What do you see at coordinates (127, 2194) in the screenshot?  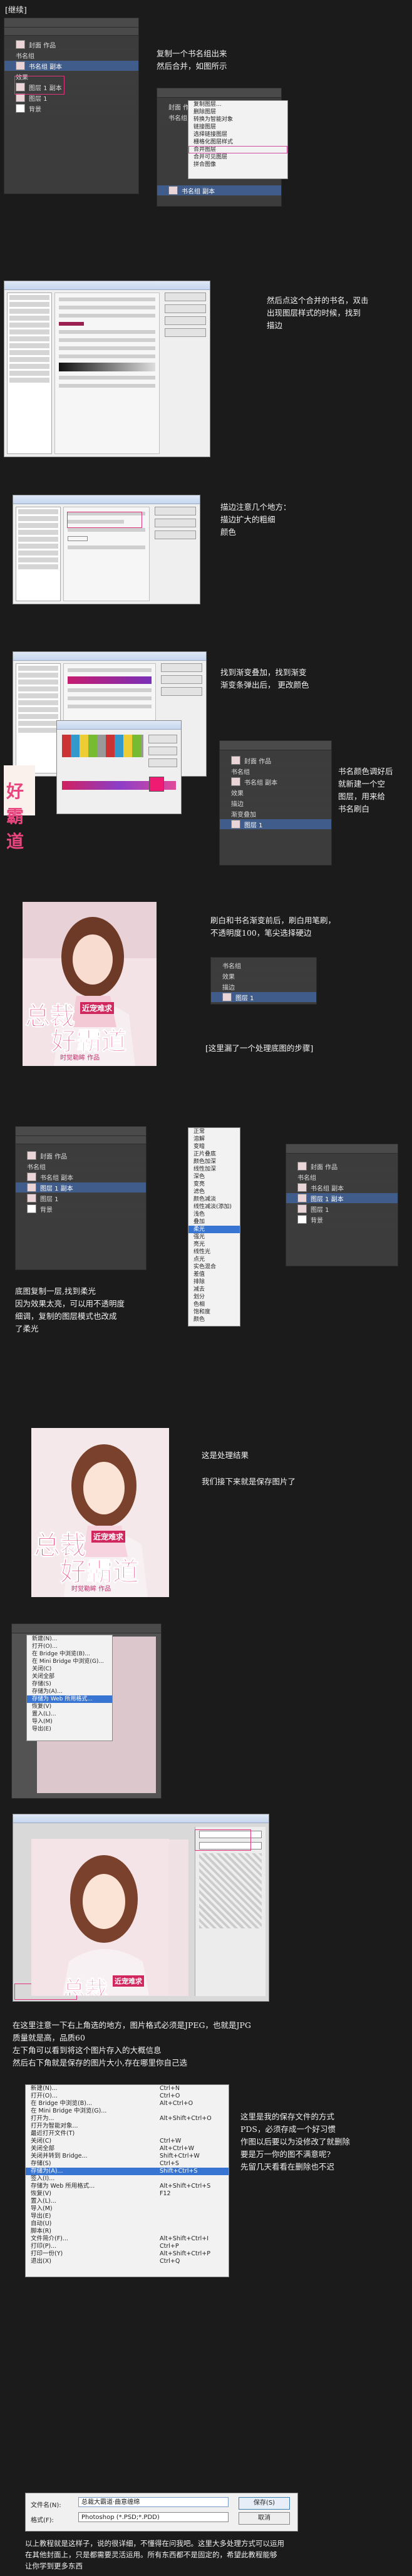 I see `file-menu-item: 恢复(V) F12` at bounding box center [127, 2194].